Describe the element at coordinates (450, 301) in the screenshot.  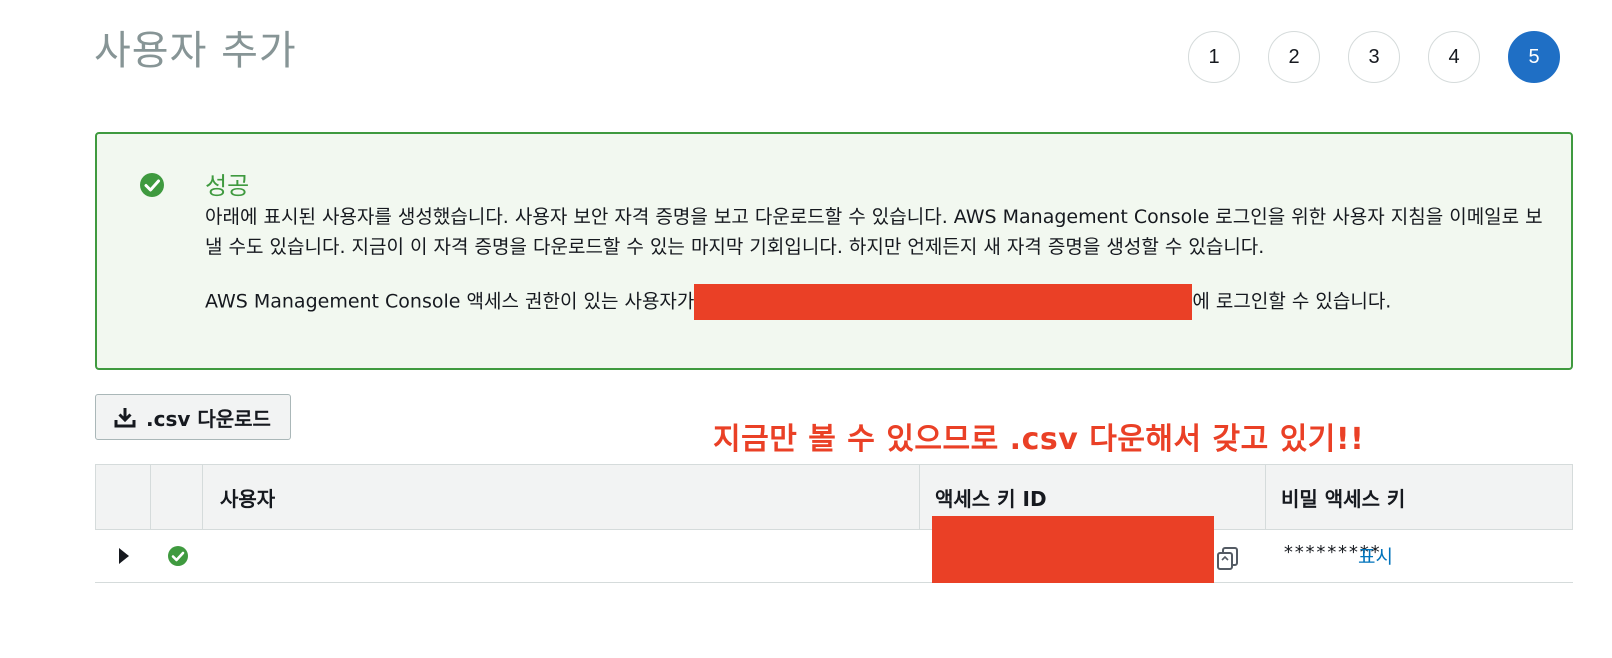
I see `login-prefix: AWS Management Console 액세스 권한이 있는 사용자가` at that location.